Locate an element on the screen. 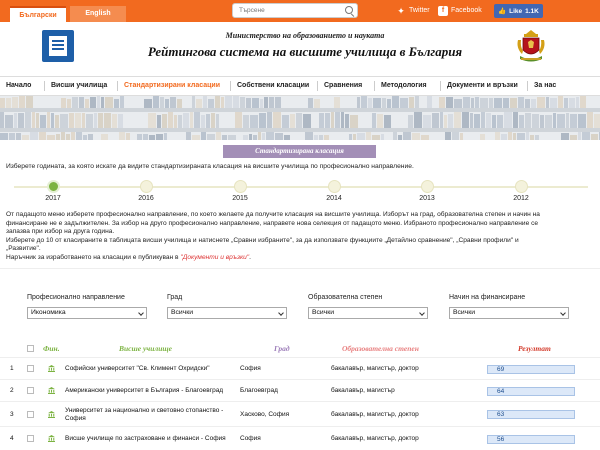 This screenshot has height=450, width=600. language-english-tab: English is located at coordinates (98, 14).